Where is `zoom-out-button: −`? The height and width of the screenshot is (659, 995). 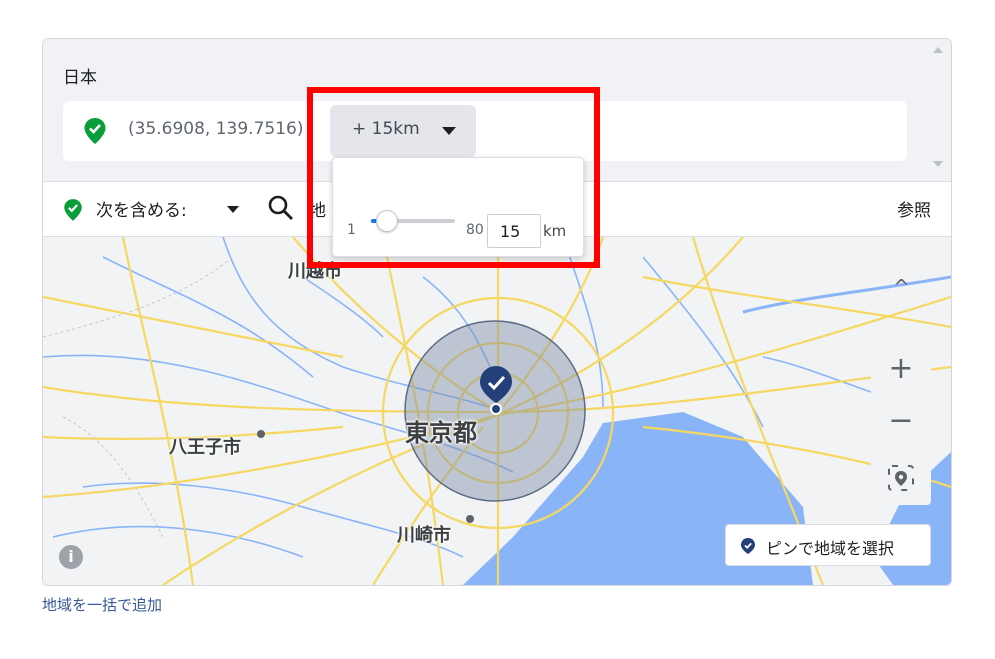
zoom-out-button: − is located at coordinates (901, 420).